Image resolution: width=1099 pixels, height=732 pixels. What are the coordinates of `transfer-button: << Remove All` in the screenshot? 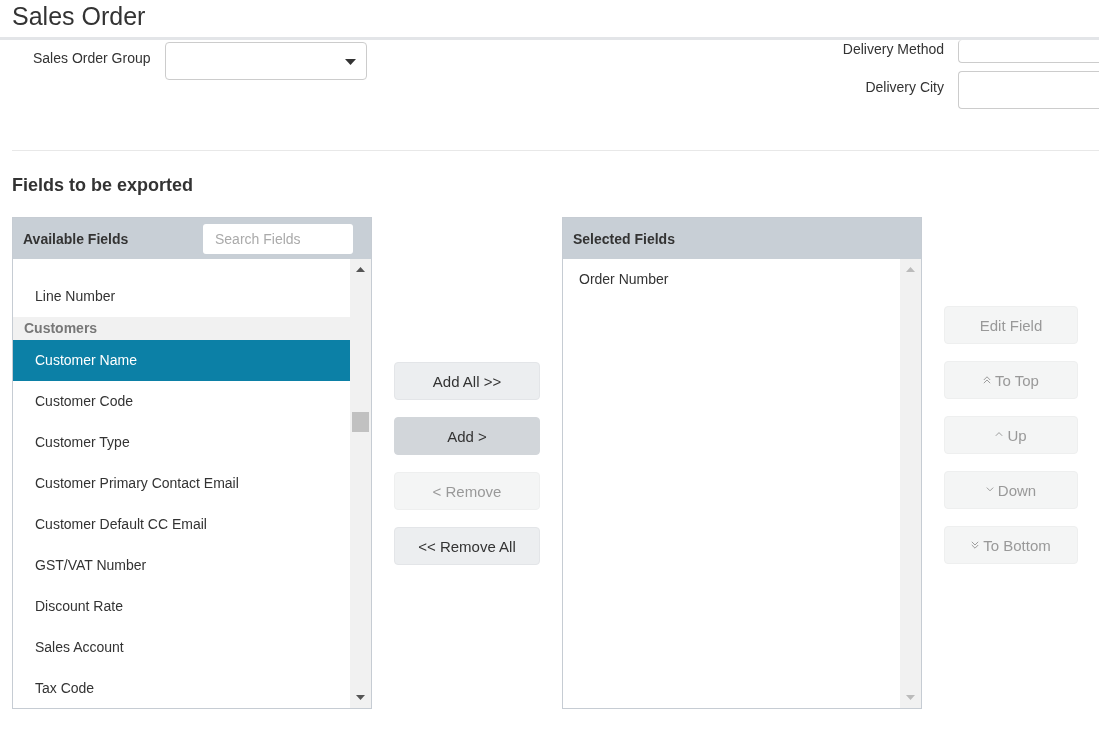 It's located at (467, 546).